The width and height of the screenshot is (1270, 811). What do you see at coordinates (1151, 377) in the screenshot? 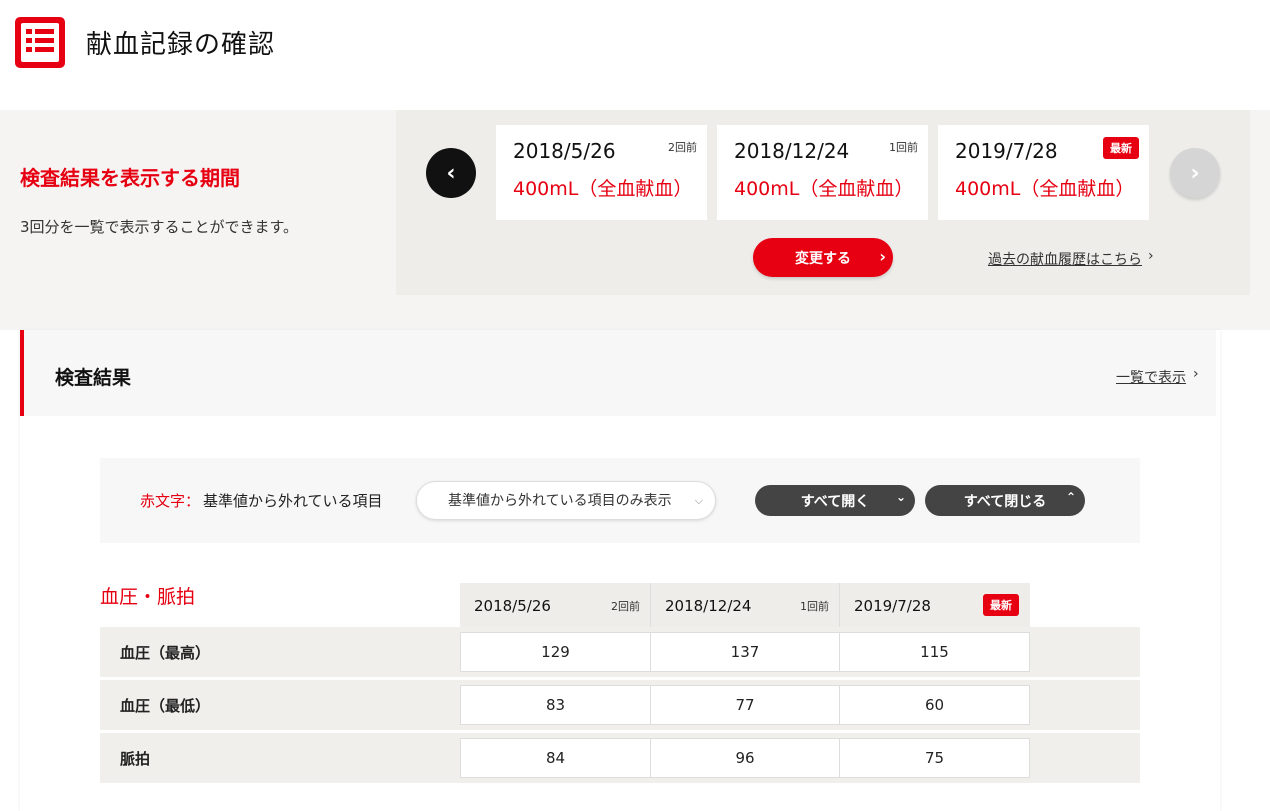
I see `list-view-link: 一覧で表示` at bounding box center [1151, 377].